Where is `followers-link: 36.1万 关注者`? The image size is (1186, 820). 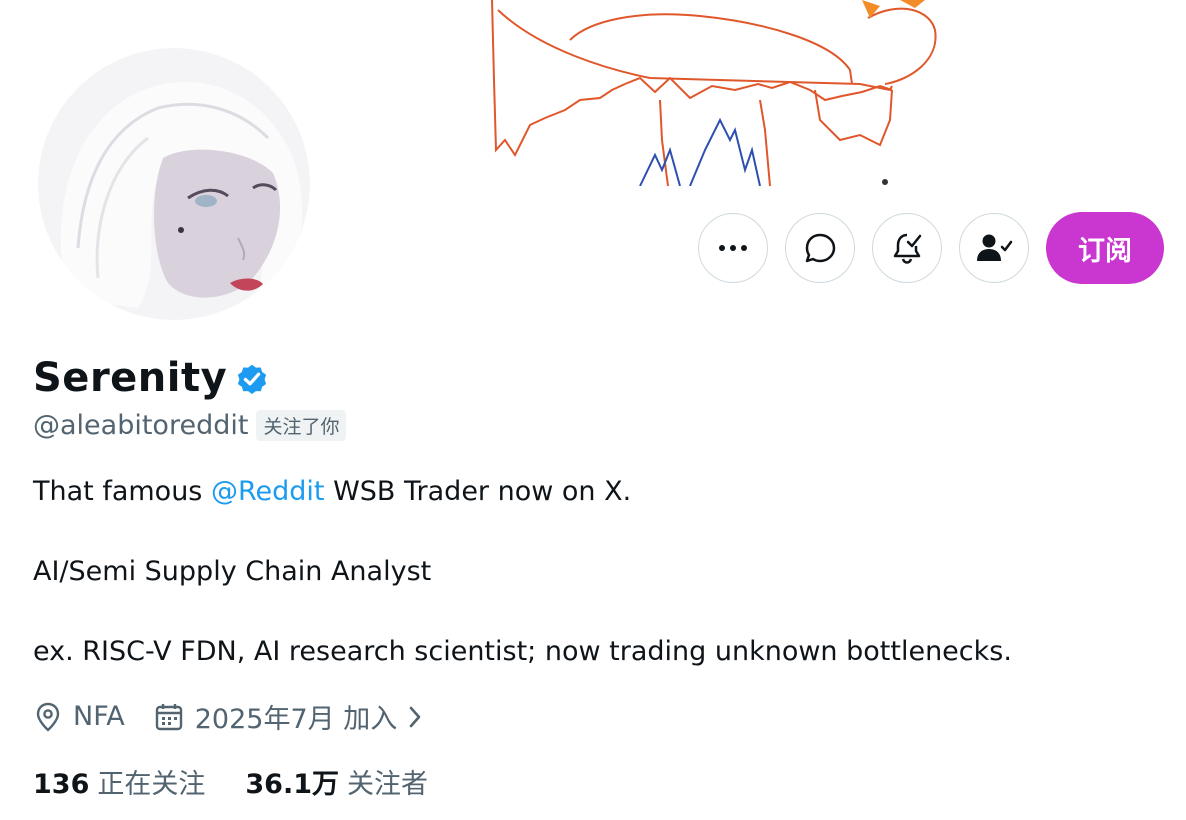 followers-link: 36.1万 关注者 is located at coordinates (336, 781).